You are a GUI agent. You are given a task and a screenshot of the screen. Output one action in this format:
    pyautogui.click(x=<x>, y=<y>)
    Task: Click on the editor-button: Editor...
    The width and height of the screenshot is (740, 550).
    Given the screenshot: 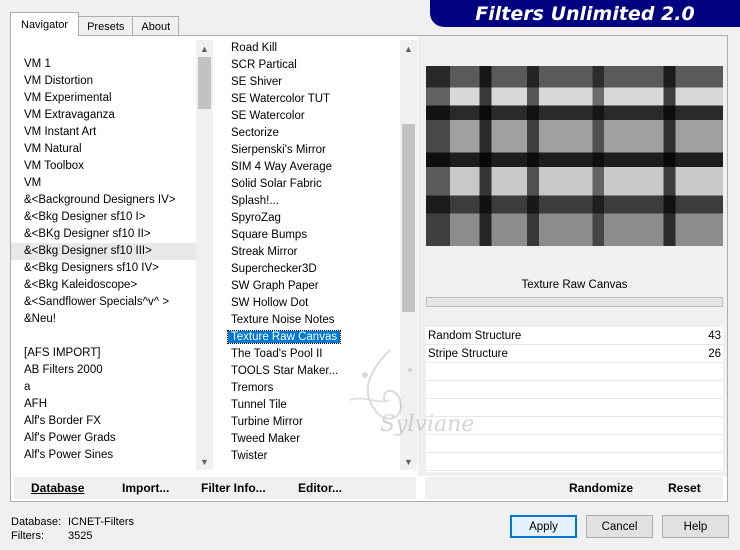 What is the action you would take?
    pyautogui.click(x=320, y=488)
    